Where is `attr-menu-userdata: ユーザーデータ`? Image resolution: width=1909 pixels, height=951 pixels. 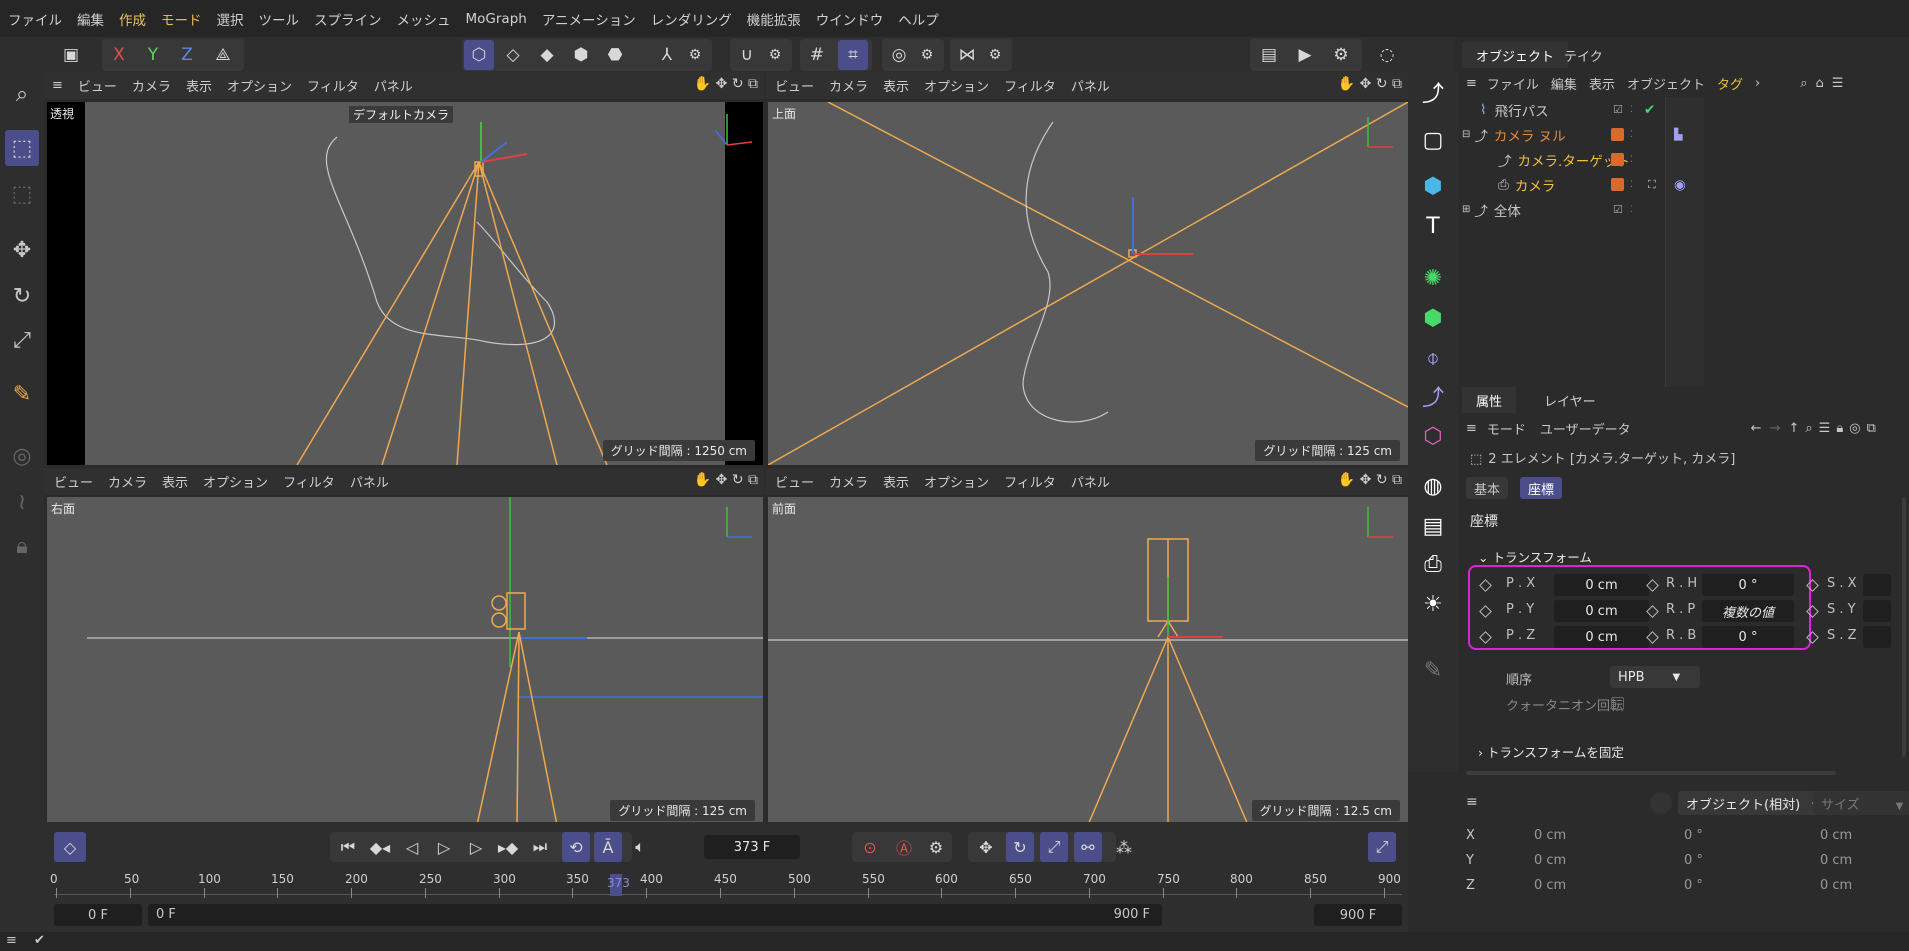 attr-menu-userdata: ユーザーデータ is located at coordinates (1585, 428).